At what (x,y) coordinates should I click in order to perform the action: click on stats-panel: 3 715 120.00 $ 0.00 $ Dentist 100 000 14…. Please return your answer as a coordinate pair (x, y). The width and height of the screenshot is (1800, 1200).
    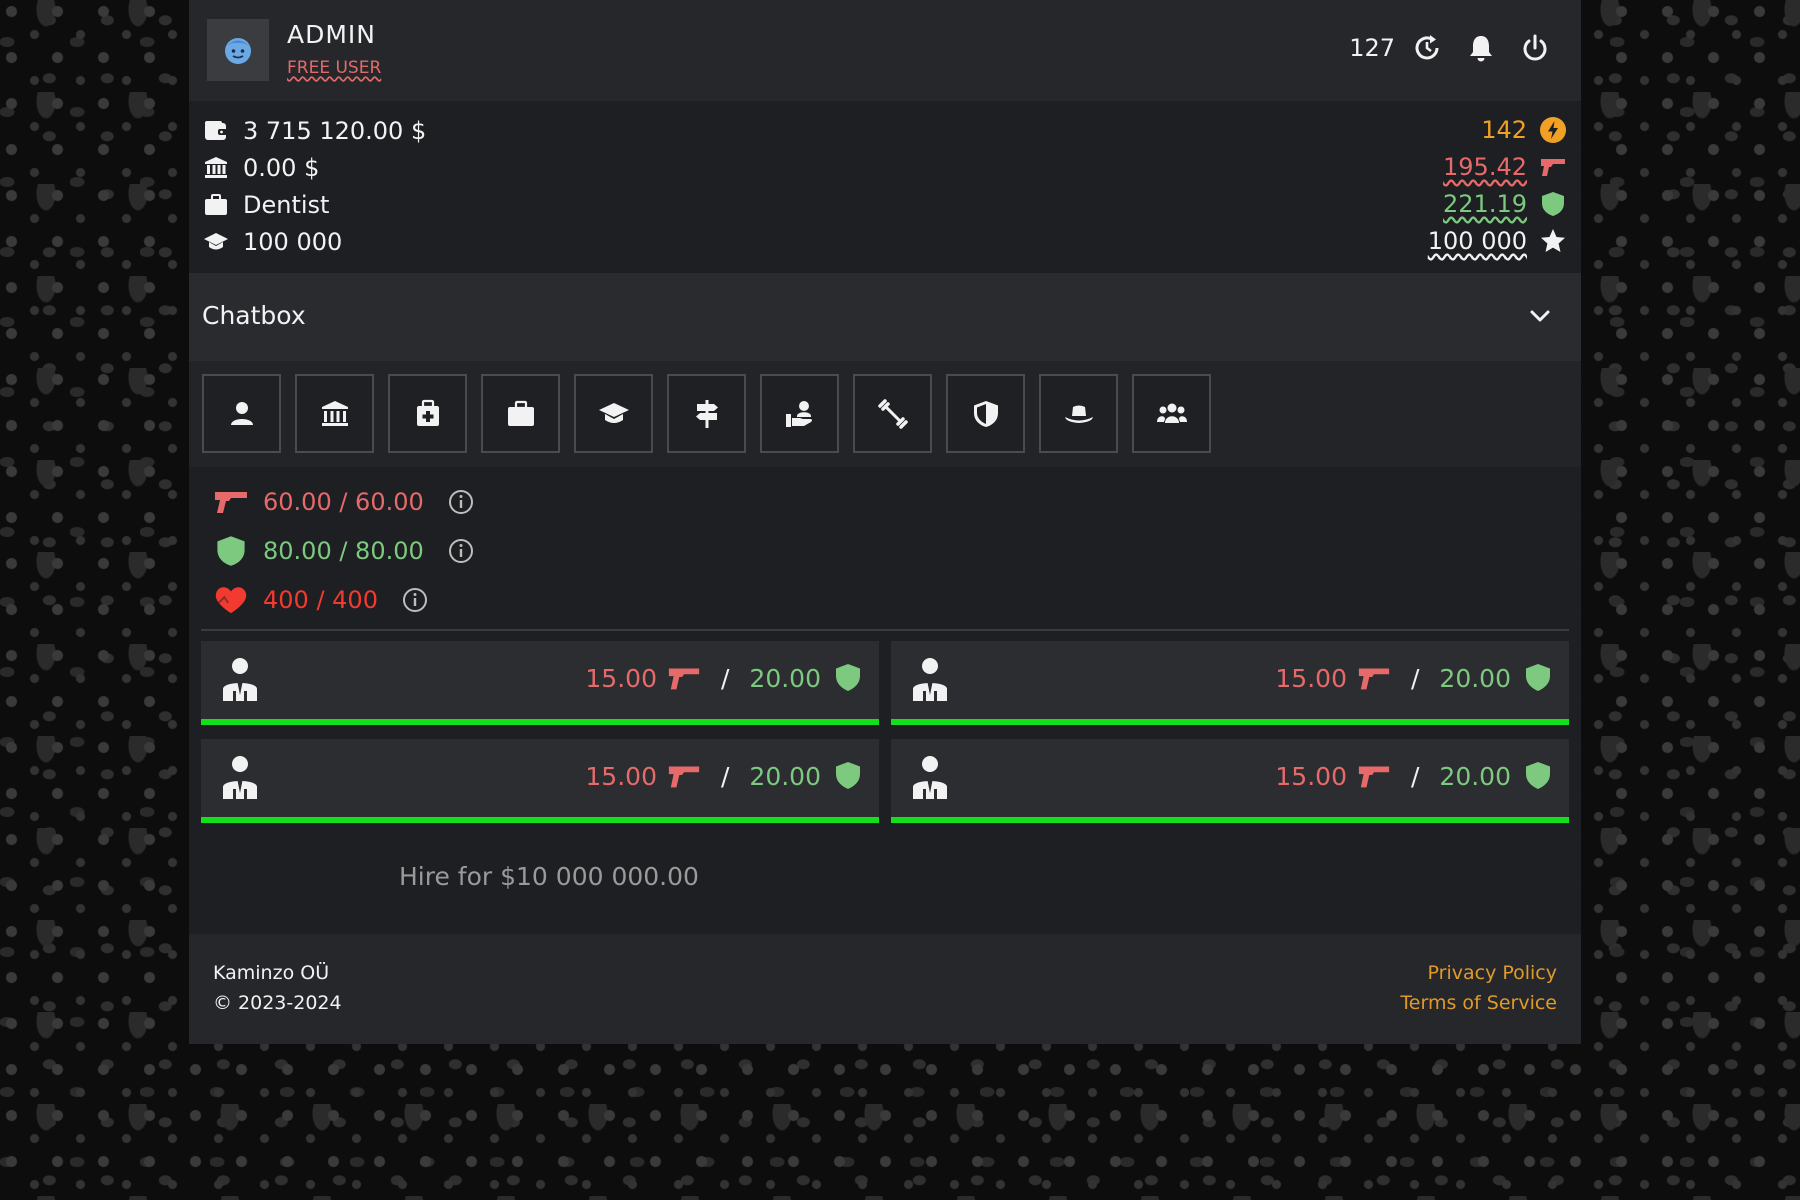
    Looking at the image, I should click on (885, 187).